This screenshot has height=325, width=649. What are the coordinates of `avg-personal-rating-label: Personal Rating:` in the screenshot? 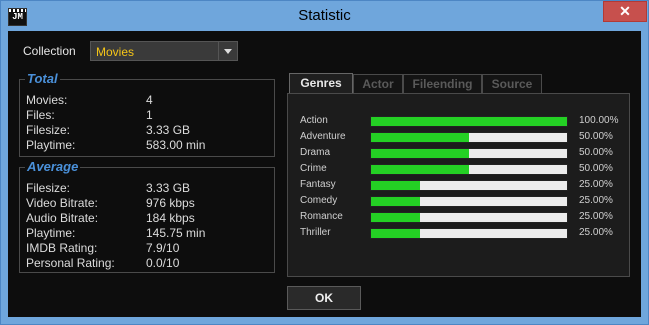 It's located at (70, 263).